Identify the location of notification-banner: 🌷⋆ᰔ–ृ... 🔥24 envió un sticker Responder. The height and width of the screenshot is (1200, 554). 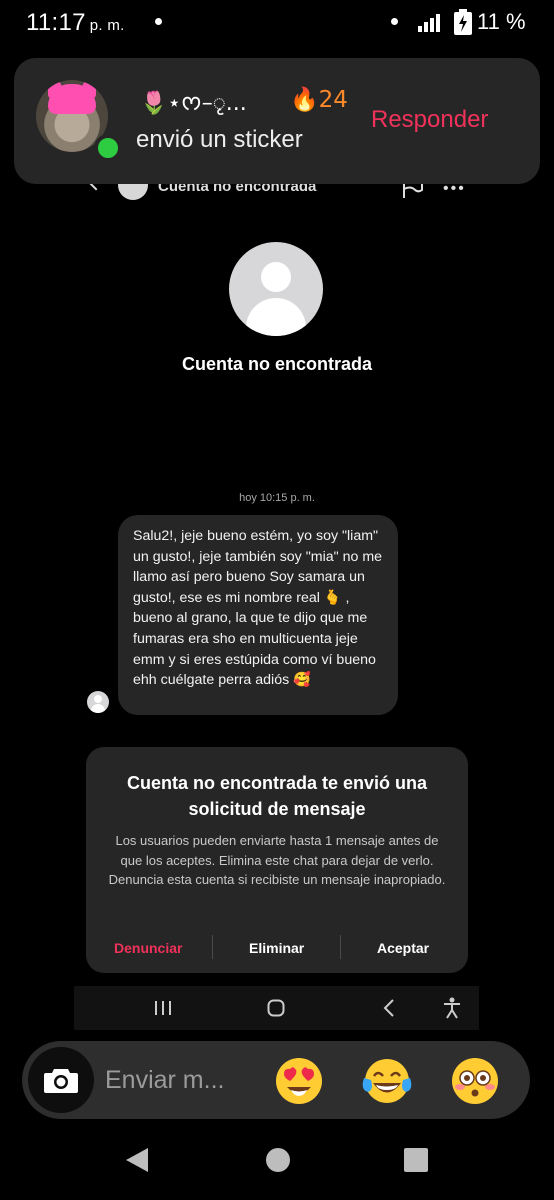
(277, 121).